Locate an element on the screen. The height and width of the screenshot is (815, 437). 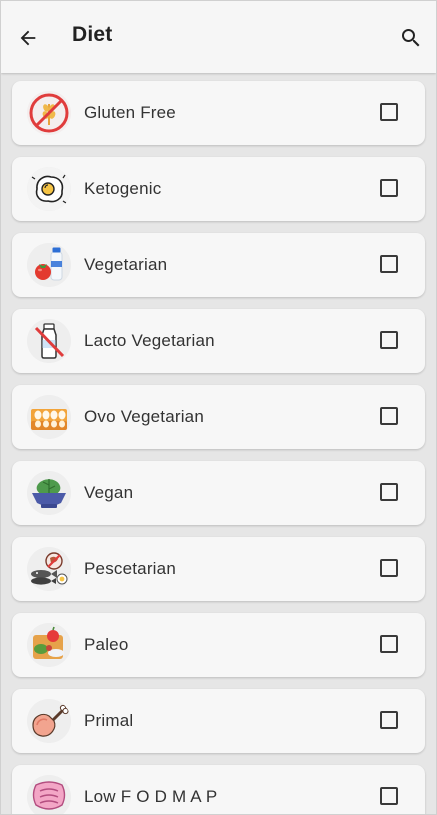
diet-label: Ovo Vegetarian is located at coordinates (144, 416).